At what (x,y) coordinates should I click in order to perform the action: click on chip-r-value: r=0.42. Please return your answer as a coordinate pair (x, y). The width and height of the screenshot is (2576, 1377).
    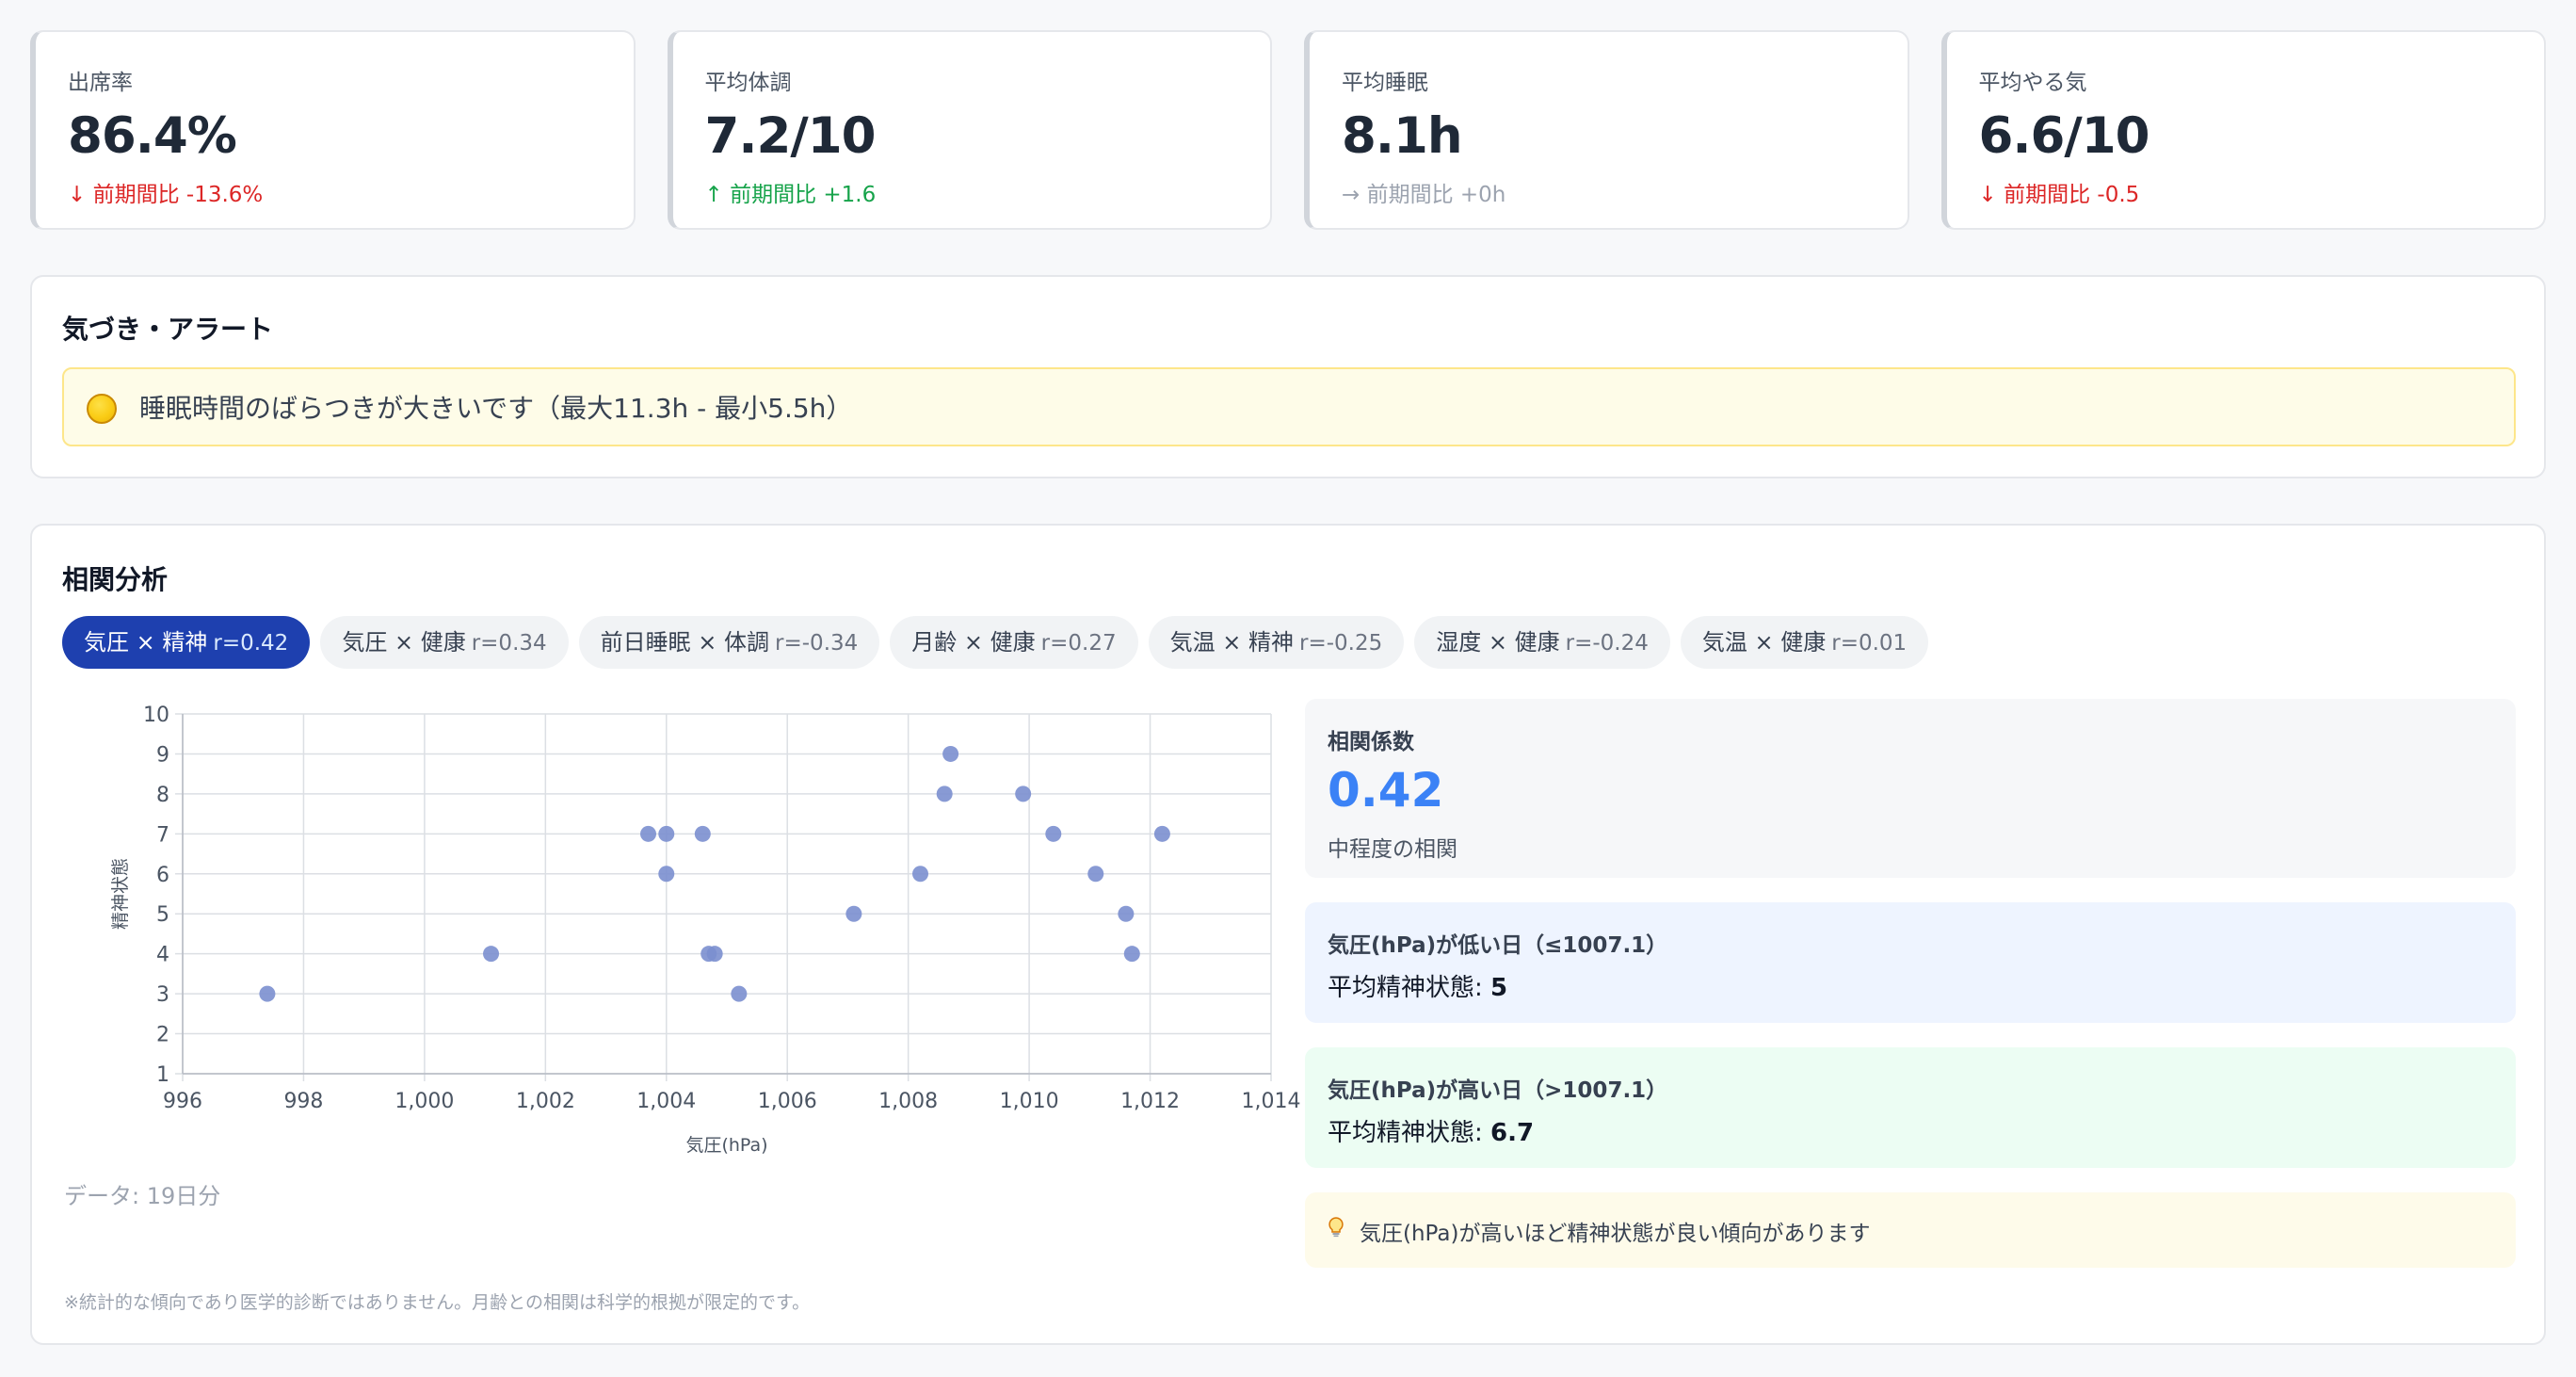
    Looking at the image, I should click on (251, 644).